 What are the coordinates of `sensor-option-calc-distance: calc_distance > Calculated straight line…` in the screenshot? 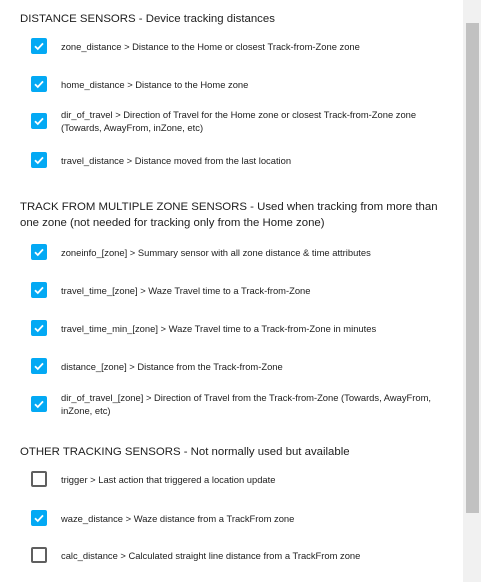 It's located at (241, 555).